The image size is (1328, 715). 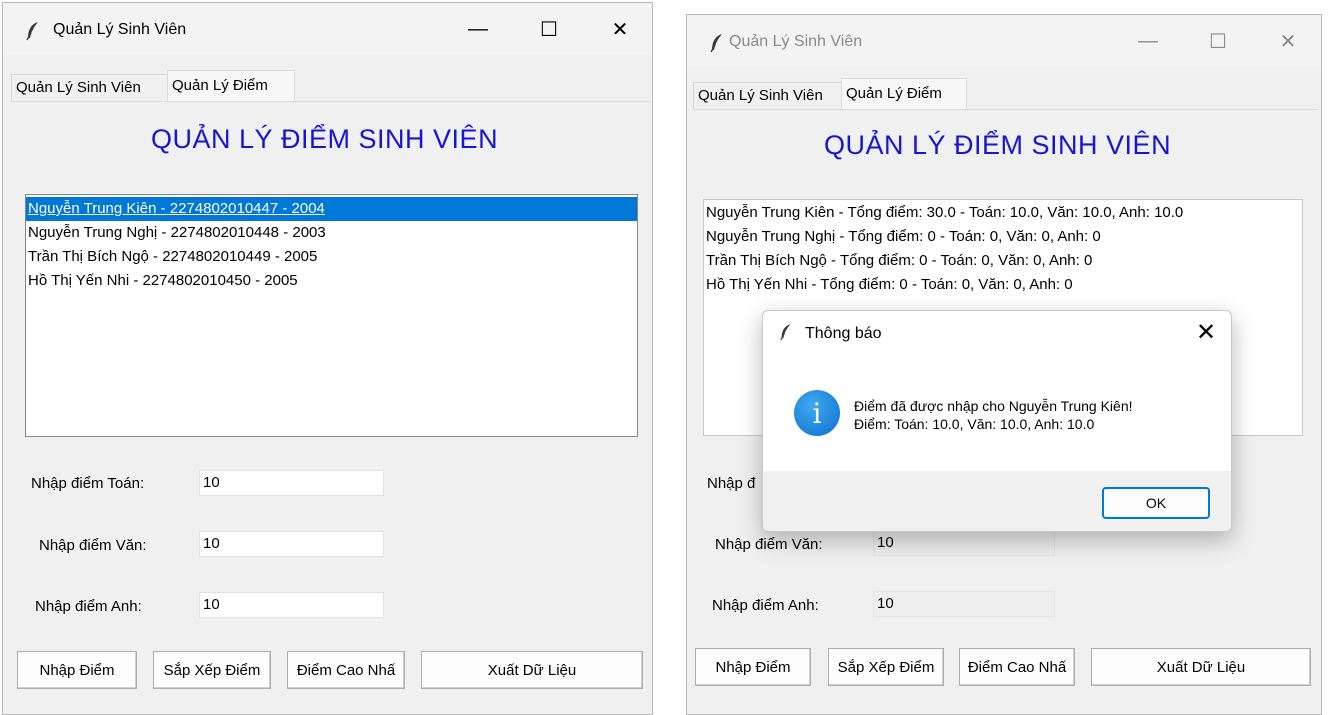 What do you see at coordinates (331, 281) in the screenshot?
I see `list-item: Hồ Thị Yến Nhi - 2274802010450 - 2005` at bounding box center [331, 281].